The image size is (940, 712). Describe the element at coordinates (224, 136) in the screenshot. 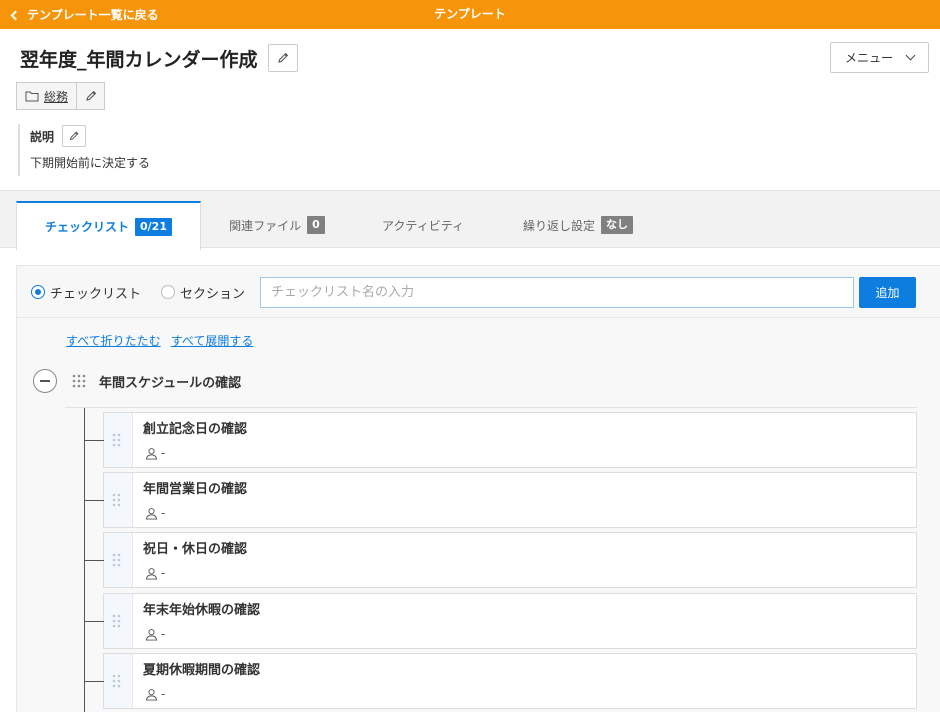

I see `description-header: 説明` at that location.